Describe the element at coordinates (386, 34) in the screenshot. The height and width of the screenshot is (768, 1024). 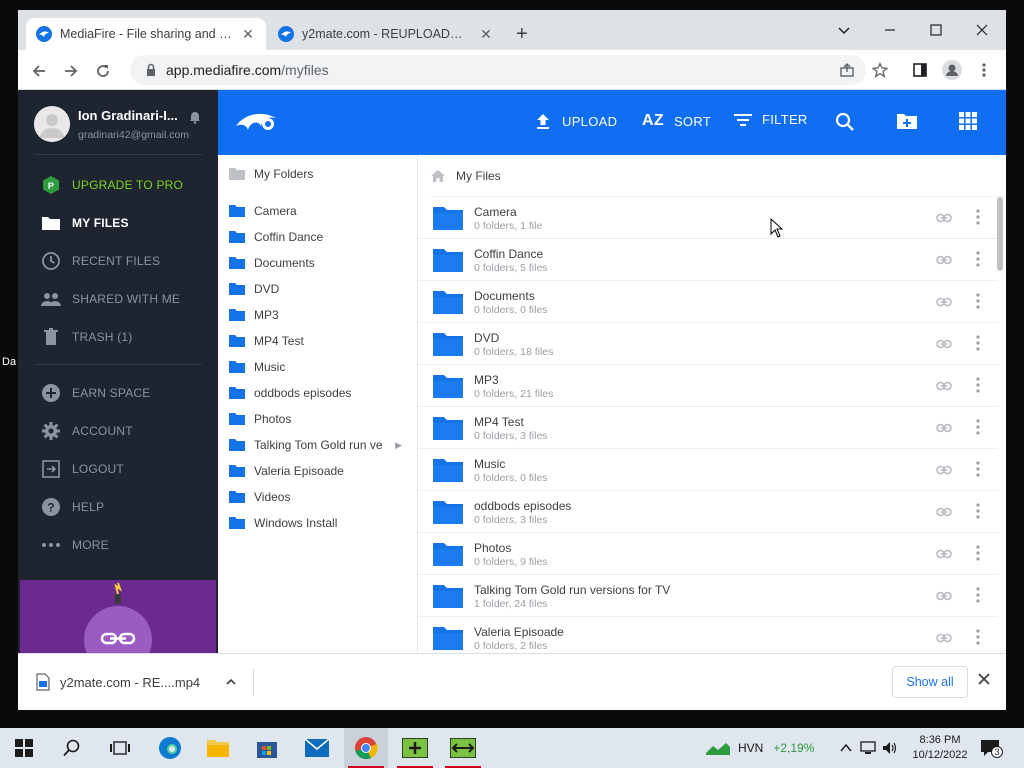
I see `tab-y2mate: y2mate.com - REUPLOADMădălina ✕` at that location.